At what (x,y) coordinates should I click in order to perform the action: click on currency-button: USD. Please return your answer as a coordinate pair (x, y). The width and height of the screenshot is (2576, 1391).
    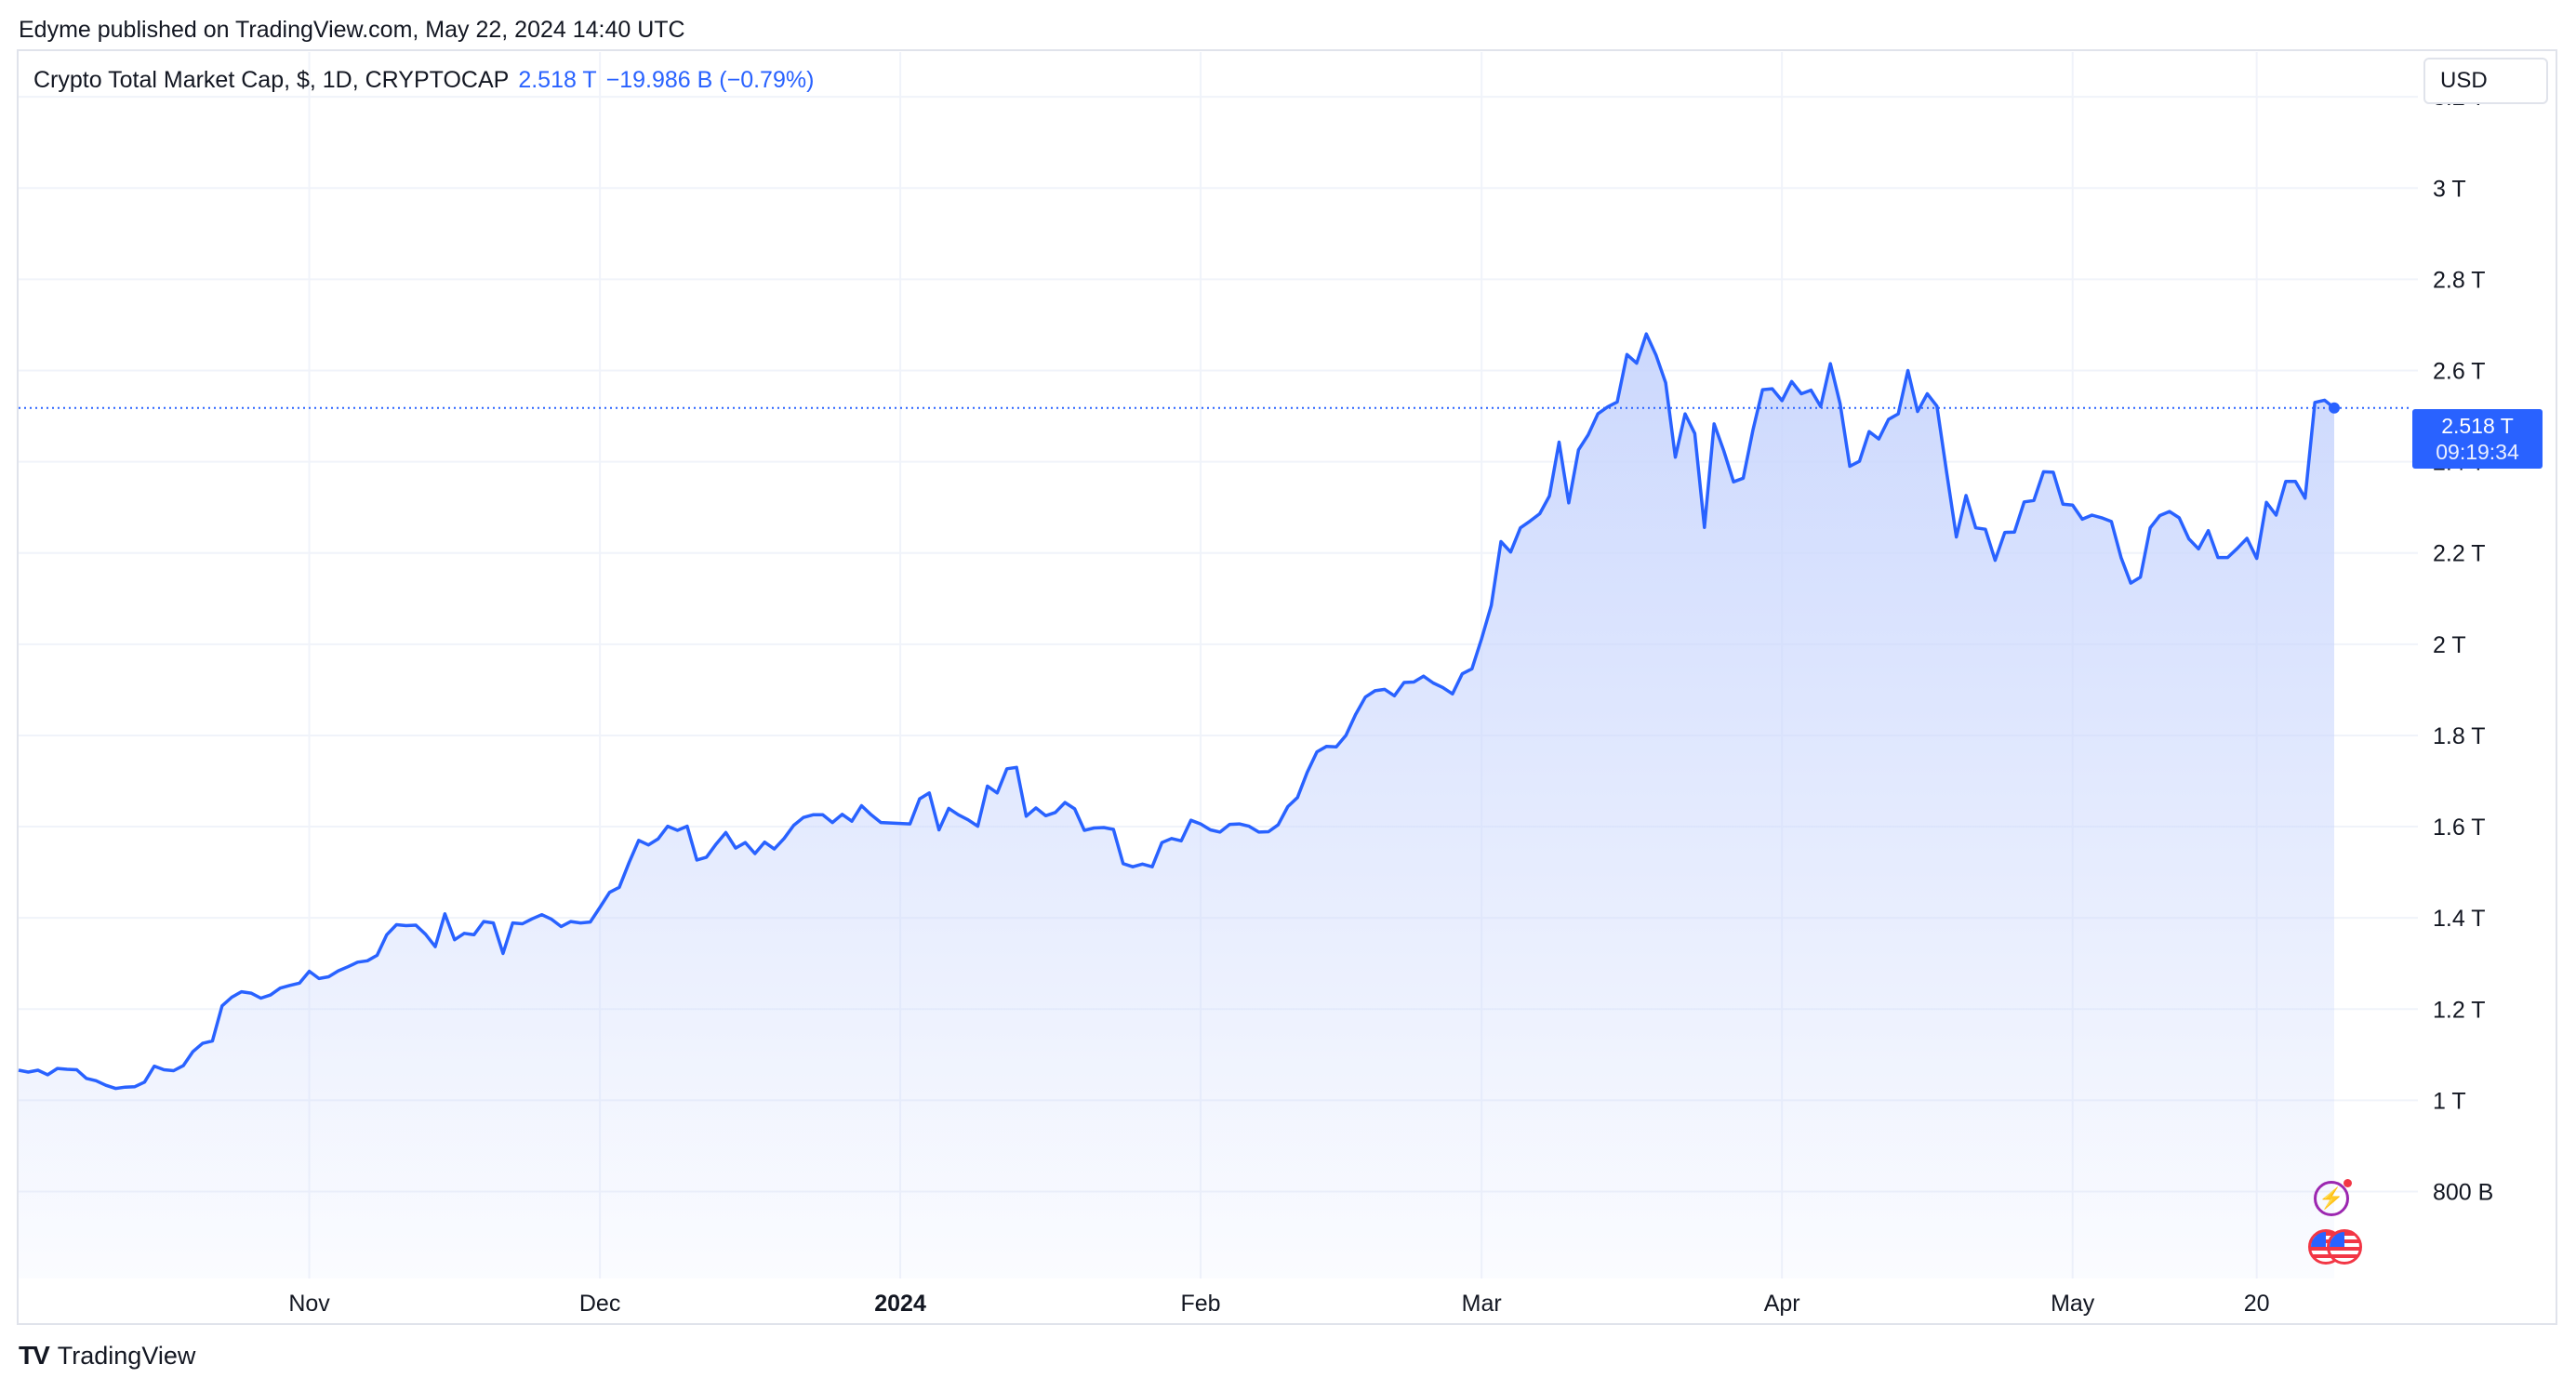
    Looking at the image, I should click on (2485, 81).